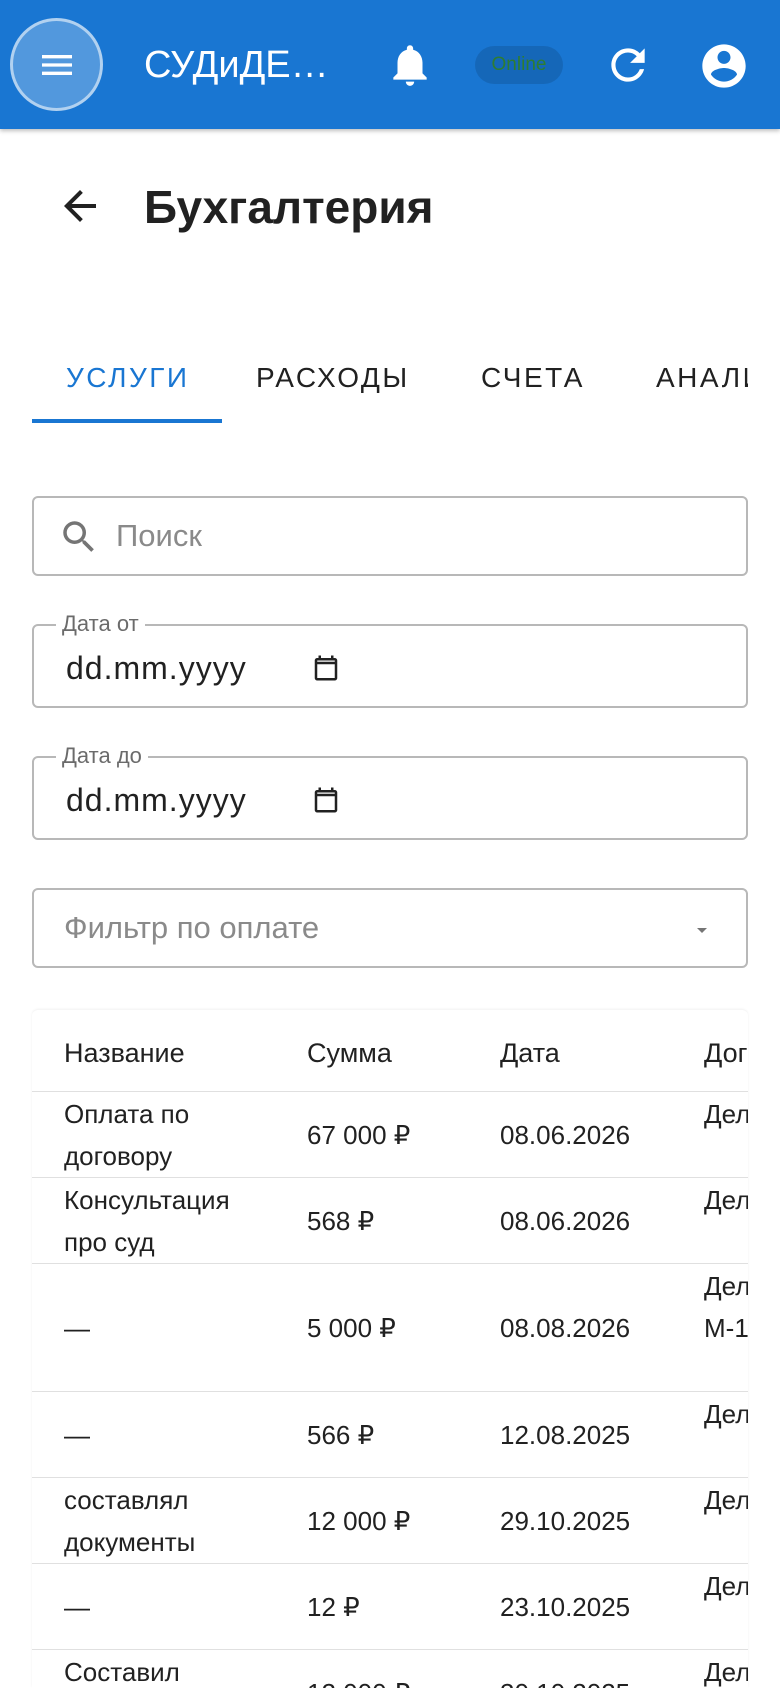  Describe the element at coordinates (390, 791) in the screenshot. I see `date-to-field: Дата до dd.mm.yyyy` at that location.